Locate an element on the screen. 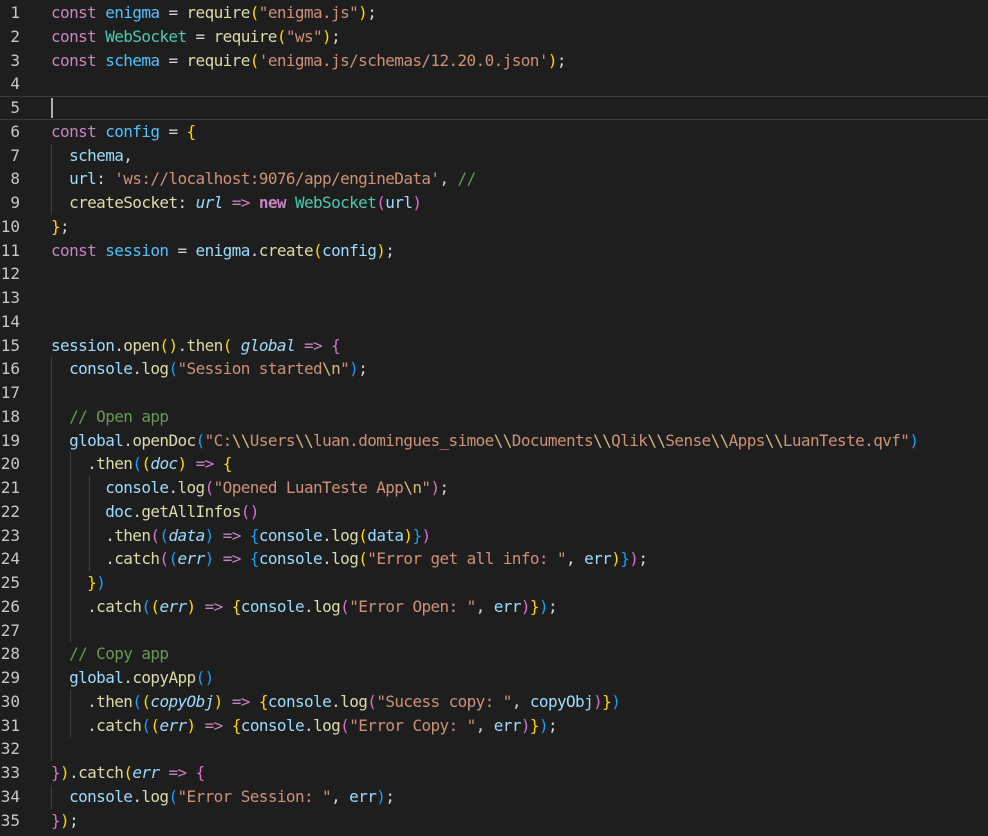 The image size is (988, 836). code-line: 22 doc.getAllInfos() is located at coordinates (494, 512).